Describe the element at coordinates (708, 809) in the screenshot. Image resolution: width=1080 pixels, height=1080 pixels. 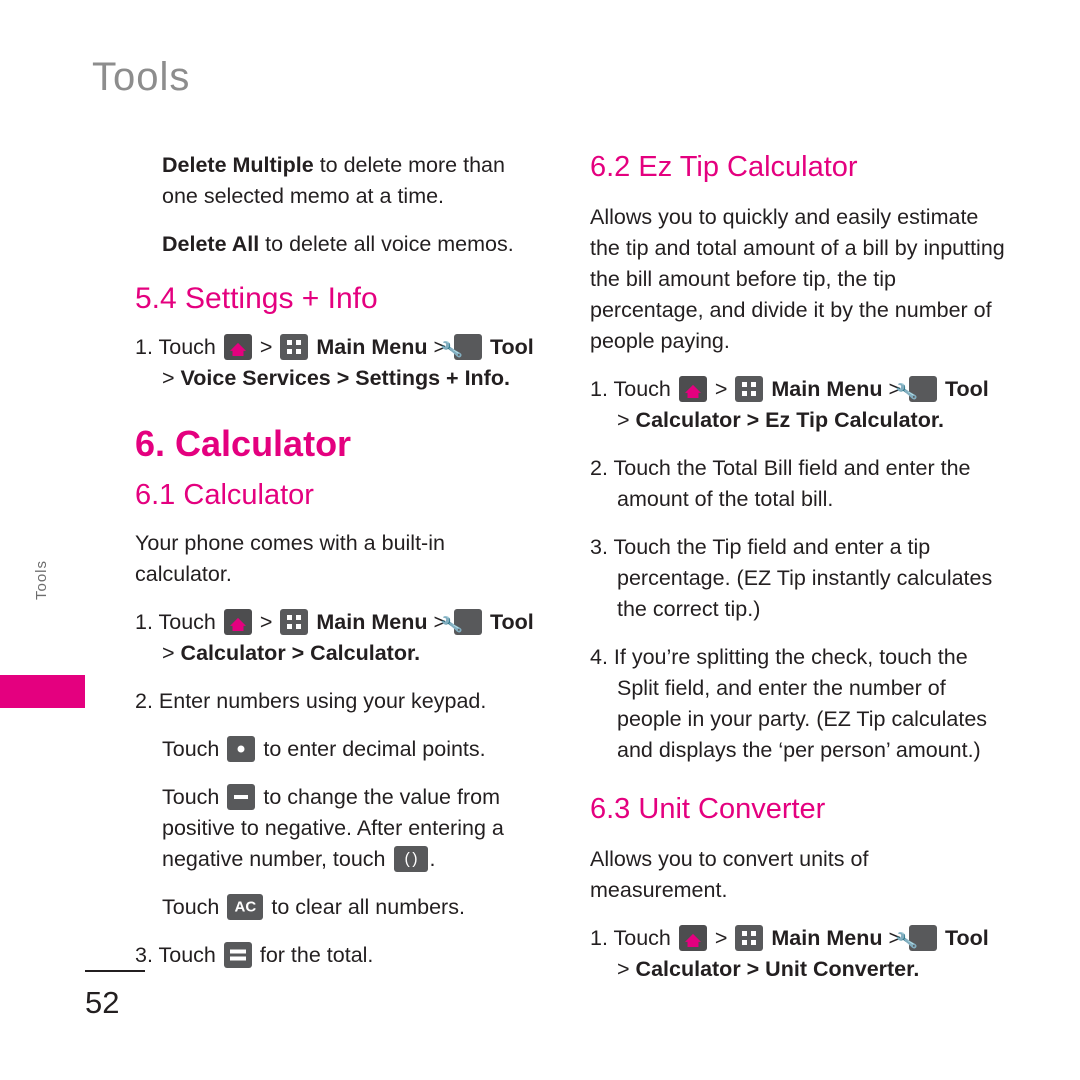
I see `section-heading-6-3: 6.3 Unit Converter` at that location.